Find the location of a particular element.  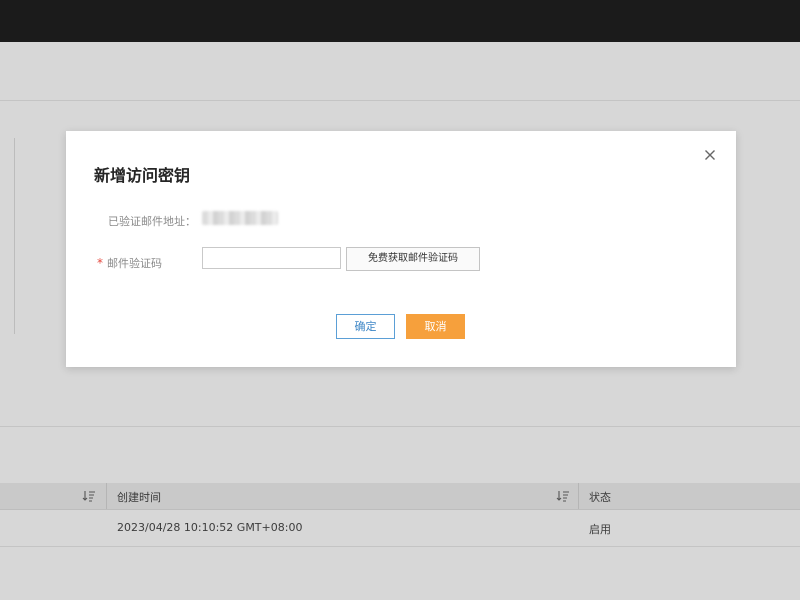

verification-code-input is located at coordinates (271, 258).